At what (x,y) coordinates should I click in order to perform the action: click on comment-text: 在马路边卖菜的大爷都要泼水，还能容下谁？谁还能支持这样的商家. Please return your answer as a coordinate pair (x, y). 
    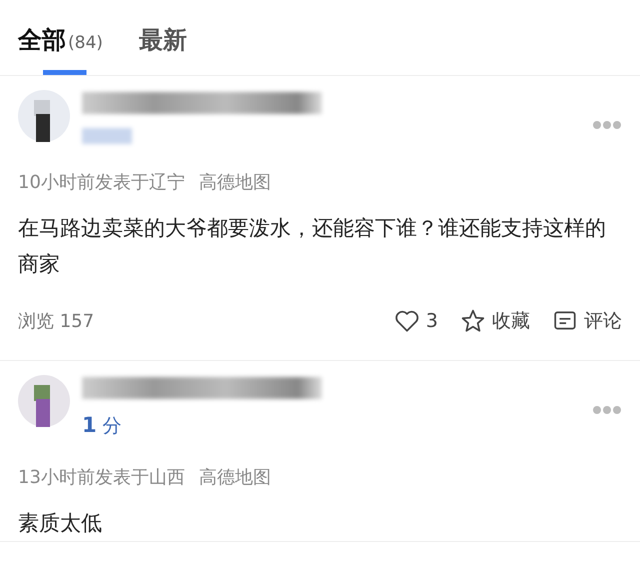
    Looking at the image, I should click on (312, 246).